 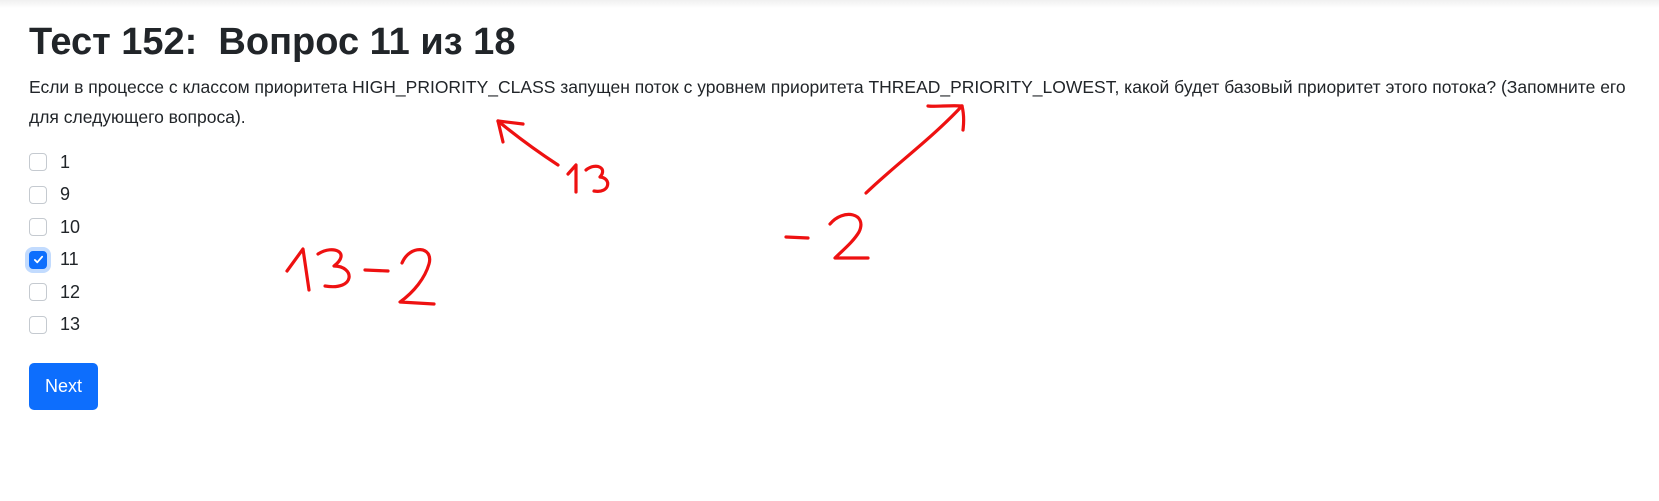 What do you see at coordinates (69, 259) in the screenshot?
I see `option-label: 11` at bounding box center [69, 259].